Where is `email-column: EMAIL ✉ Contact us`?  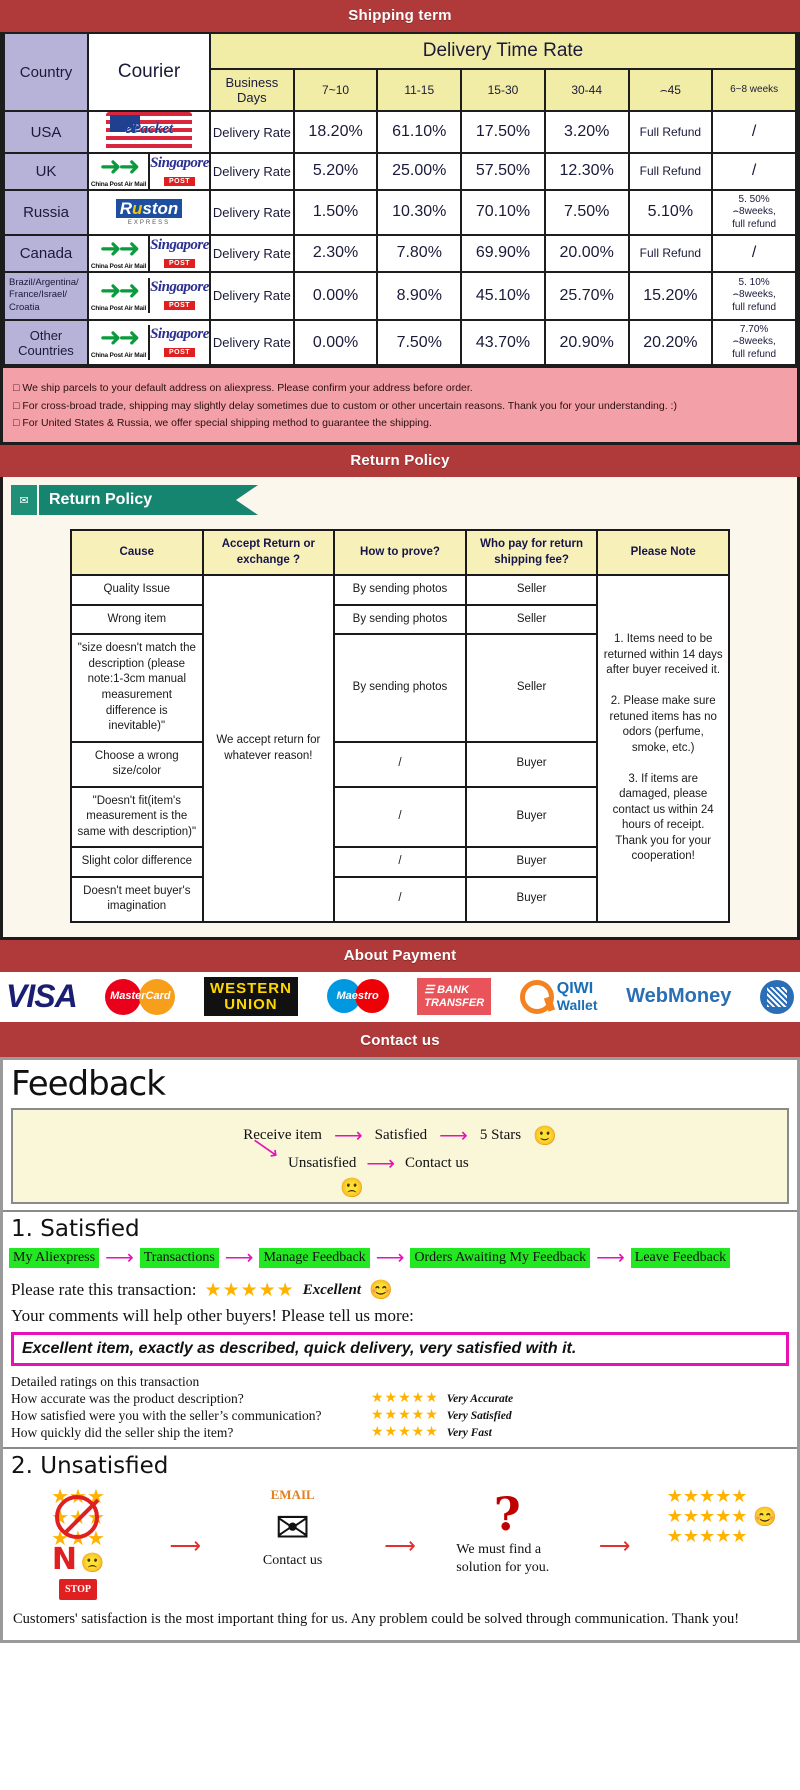 email-column: EMAIL ✉ Contact us is located at coordinates (293, 1528).